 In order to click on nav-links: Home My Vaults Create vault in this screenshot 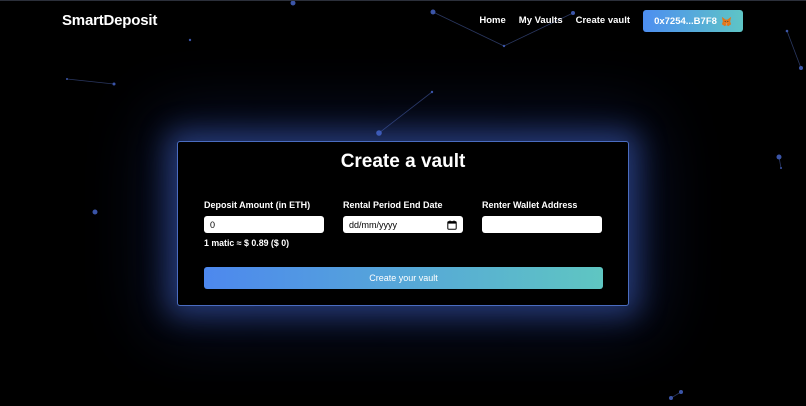, I will do `click(554, 20)`.